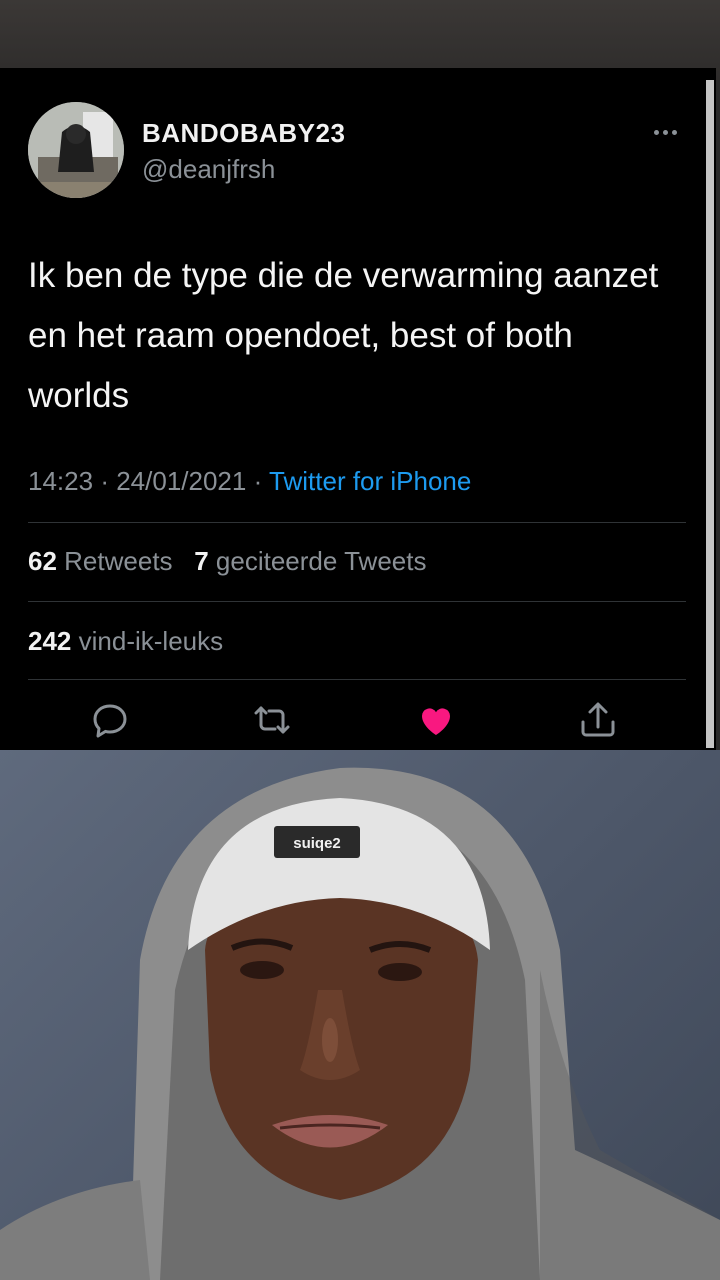  I want to click on tweet-actions, so click(358, 722).